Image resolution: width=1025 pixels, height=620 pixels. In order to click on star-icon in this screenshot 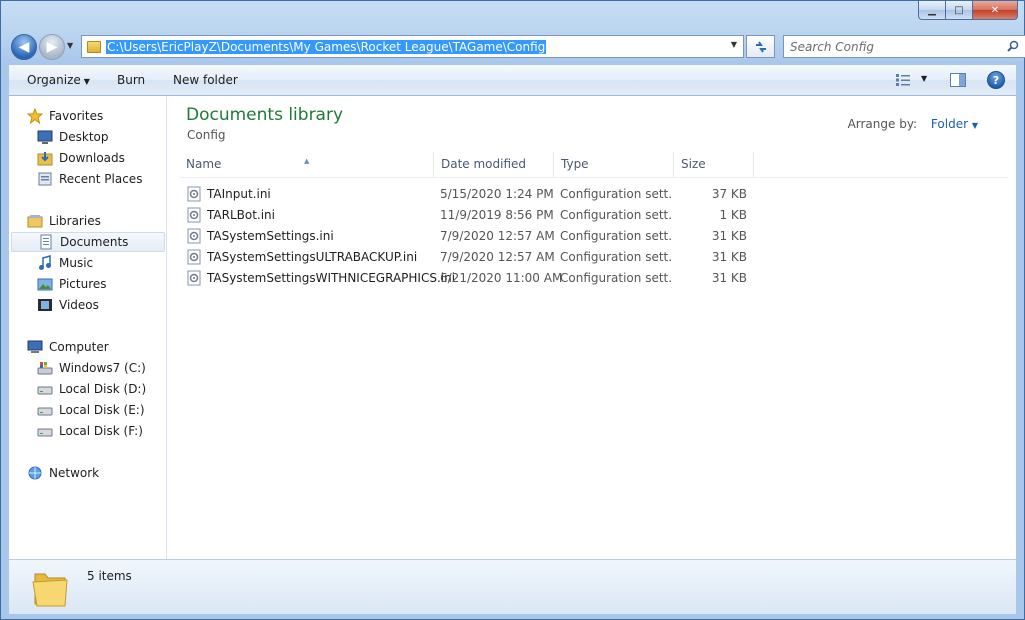, I will do `click(35, 116)`.